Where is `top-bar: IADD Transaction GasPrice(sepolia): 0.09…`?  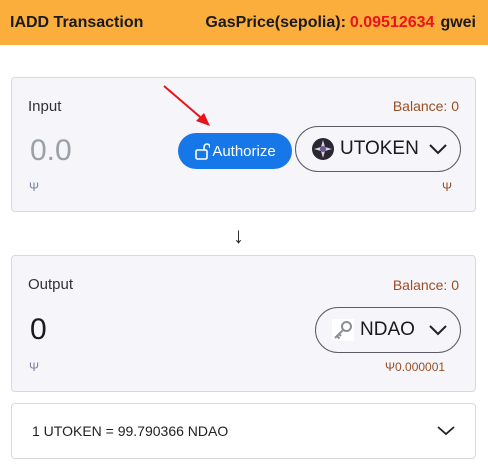
top-bar: IADD Transaction GasPrice(sepolia): 0.09… is located at coordinates (244, 22).